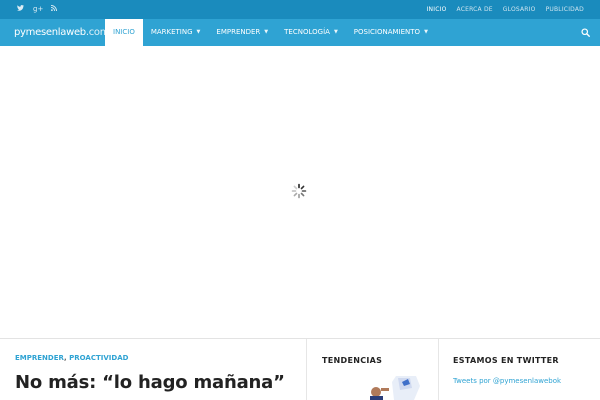 The image size is (600, 400). Describe the element at coordinates (519, 9) in the screenshot. I see `top-link-glosario: GLOSARIO` at that location.